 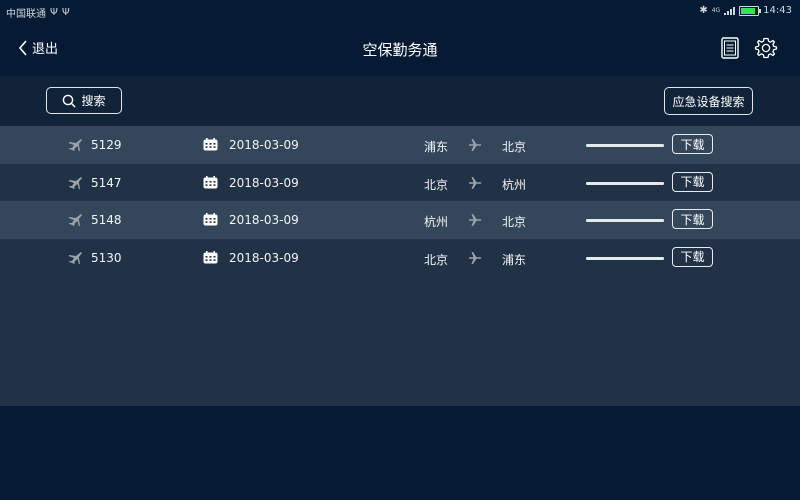 I want to click on flight-number: 5147, so click(x=106, y=182).